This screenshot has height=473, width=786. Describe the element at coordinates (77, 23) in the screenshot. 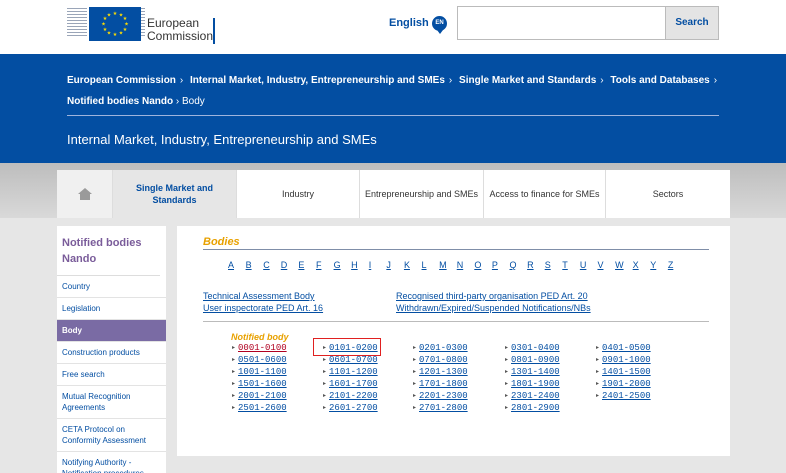

I see `logo-lines` at that location.